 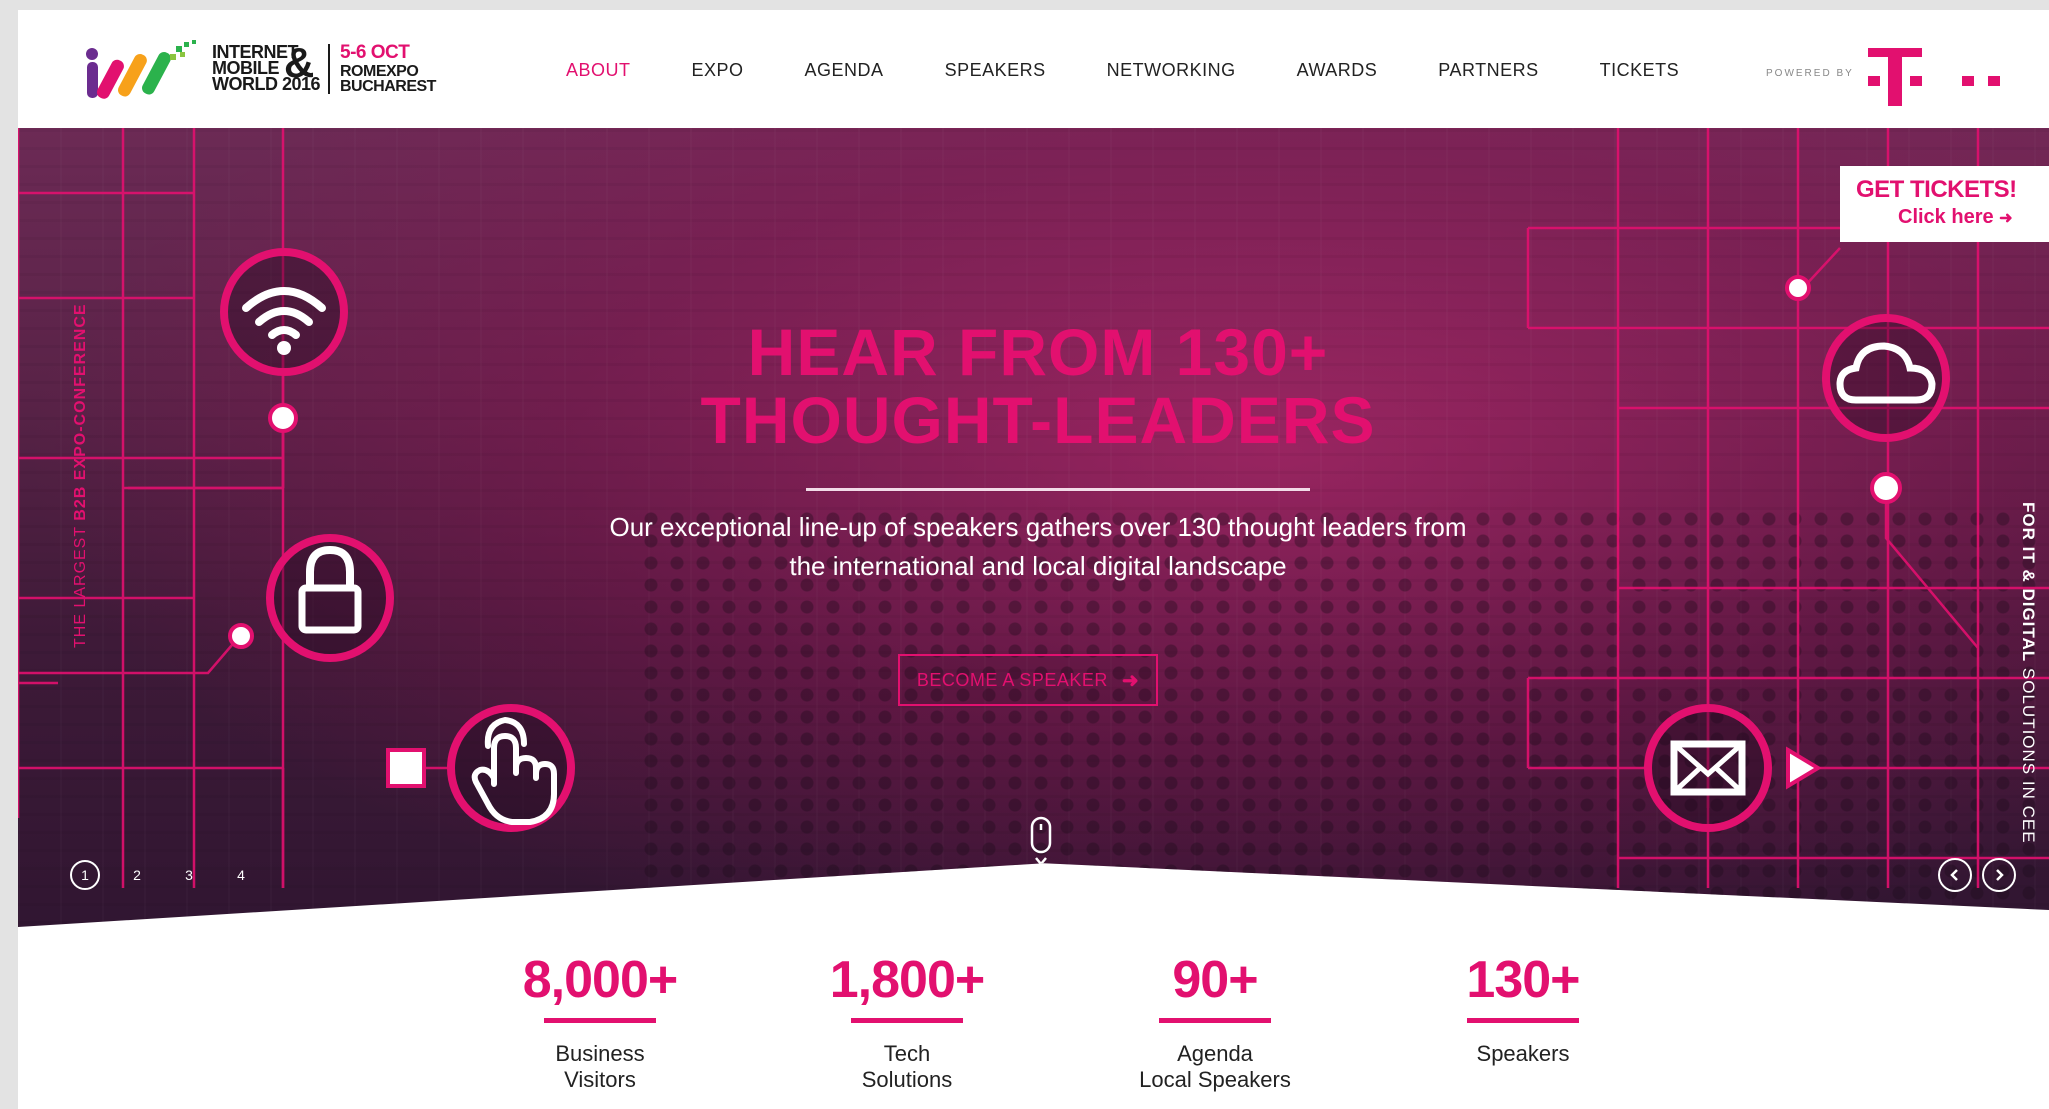 I want to click on chevron-left-icon, so click(x=1954, y=875).